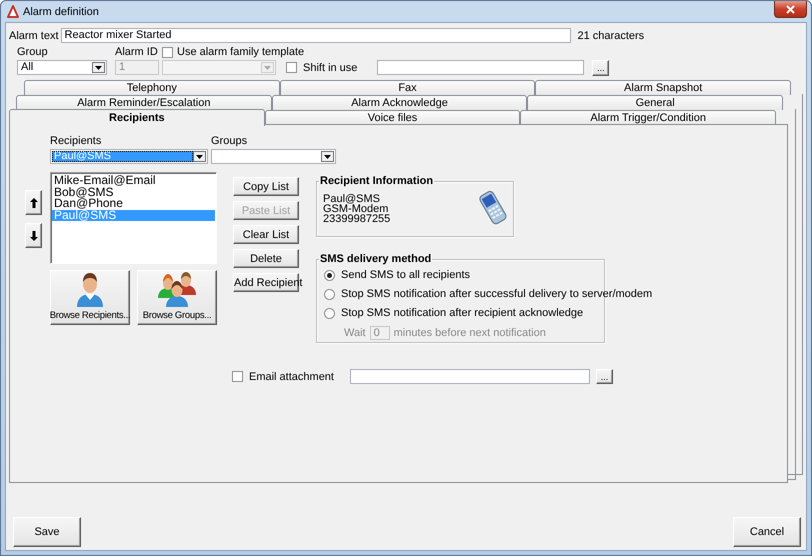 This screenshot has width=812, height=556. Describe the element at coordinates (355, 209) in the screenshot. I see `info-text: GSM-Modem` at that location.